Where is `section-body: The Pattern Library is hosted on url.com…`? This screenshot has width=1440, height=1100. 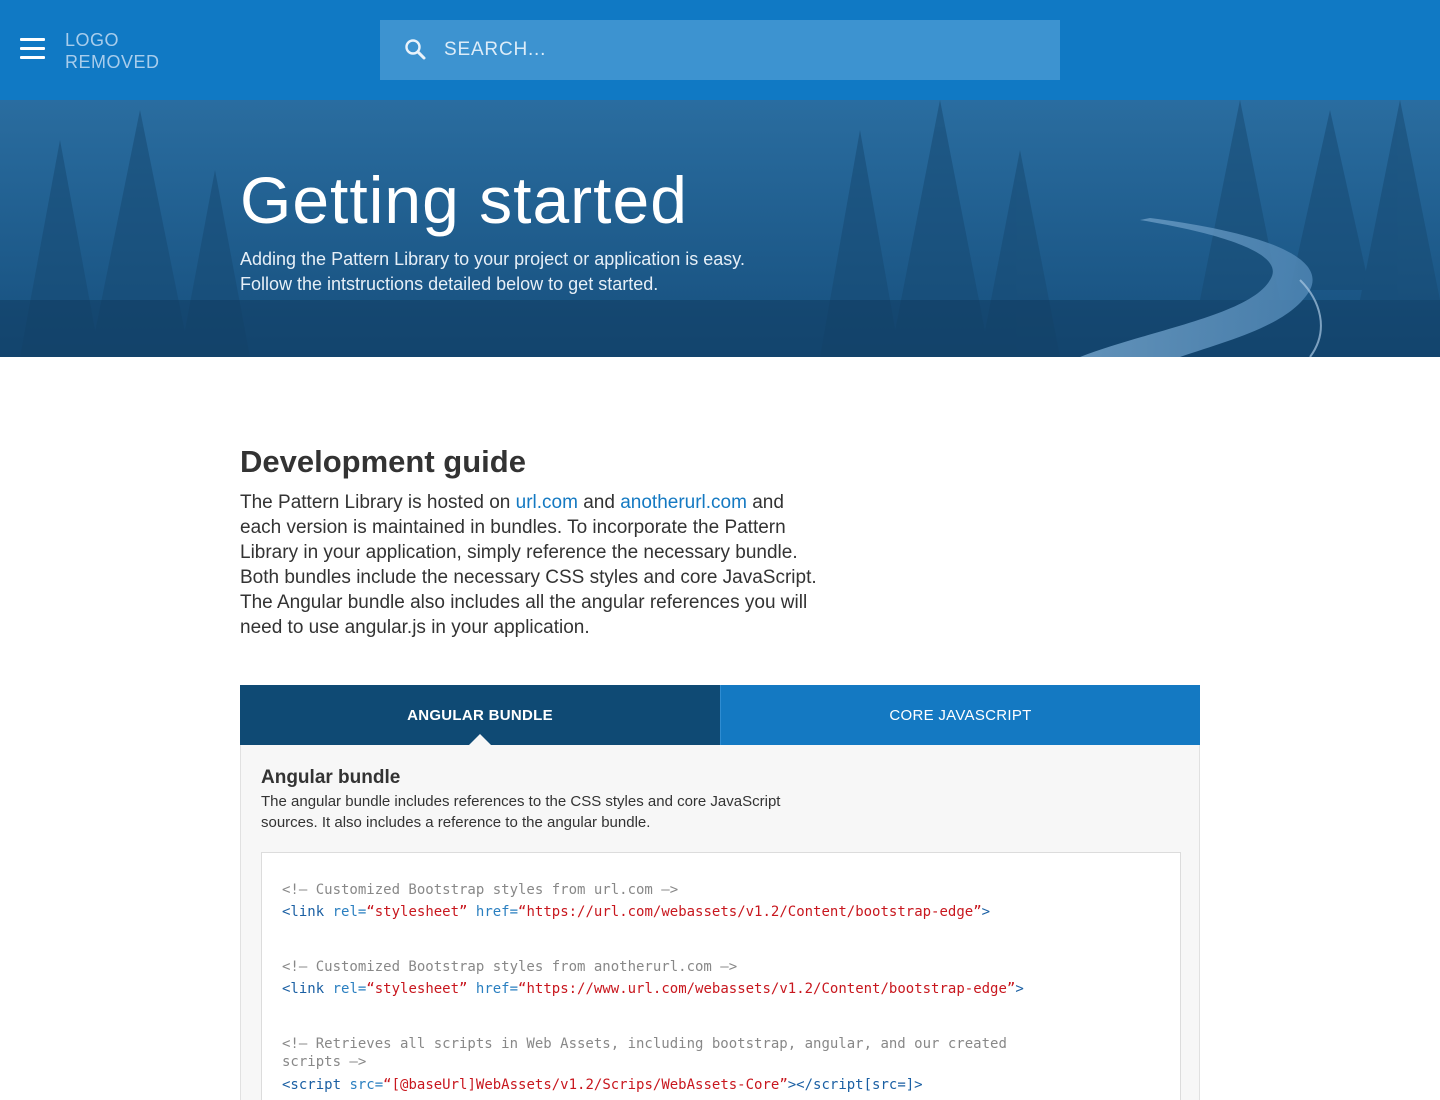
section-body: The Pattern Library is hosted on url.com… is located at coordinates (530, 565).